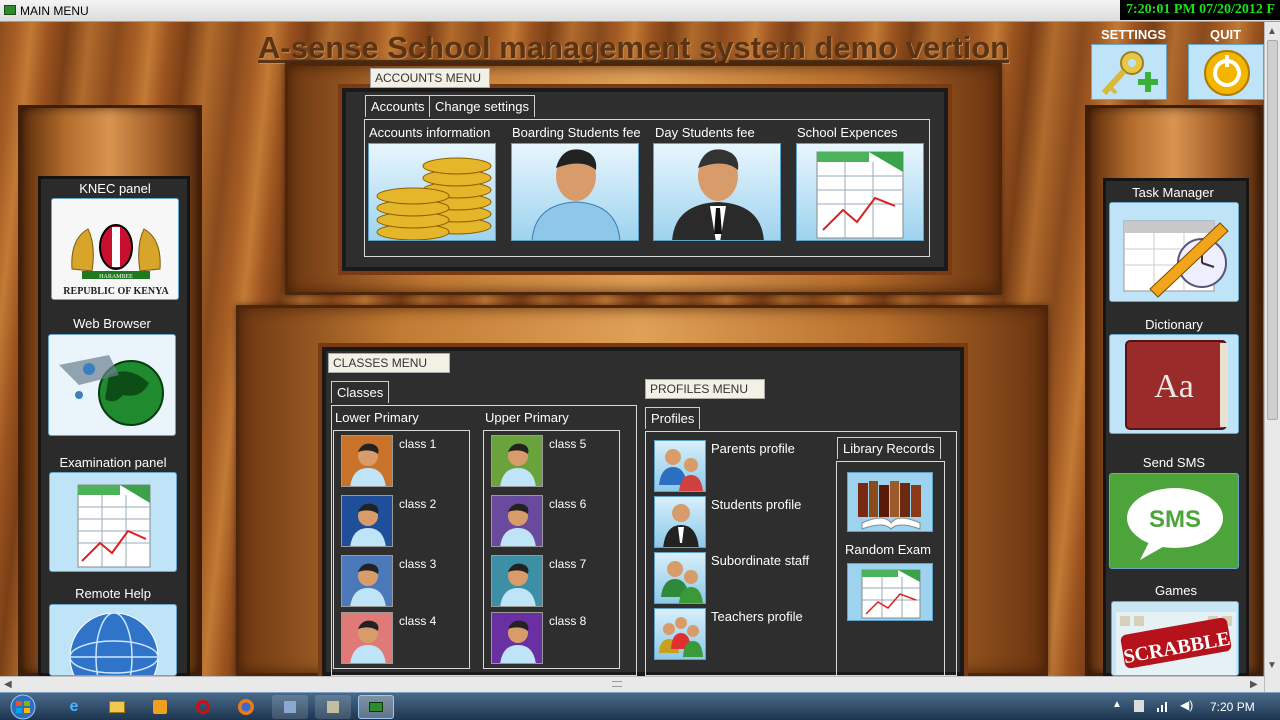  Describe the element at coordinates (1254, 684) in the screenshot. I see `scroll-right-arrow-icon: ▶` at that location.